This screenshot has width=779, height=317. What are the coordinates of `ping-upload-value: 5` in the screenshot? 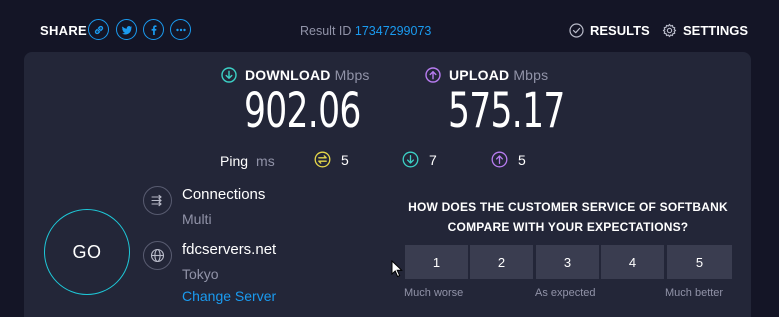 It's located at (522, 159).